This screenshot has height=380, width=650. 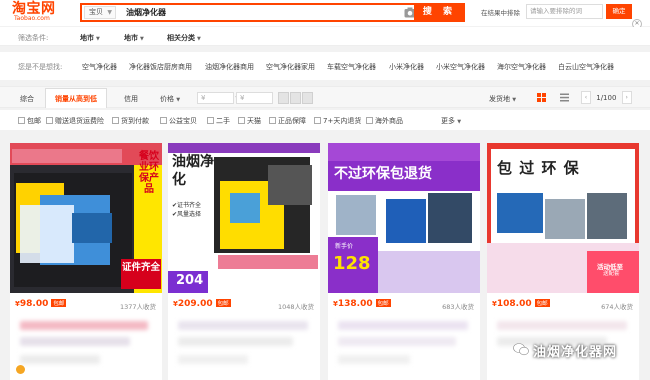 What do you see at coordinates (135, 121) in the screenshot?
I see `check-label: 货到付款` at bounding box center [135, 121].